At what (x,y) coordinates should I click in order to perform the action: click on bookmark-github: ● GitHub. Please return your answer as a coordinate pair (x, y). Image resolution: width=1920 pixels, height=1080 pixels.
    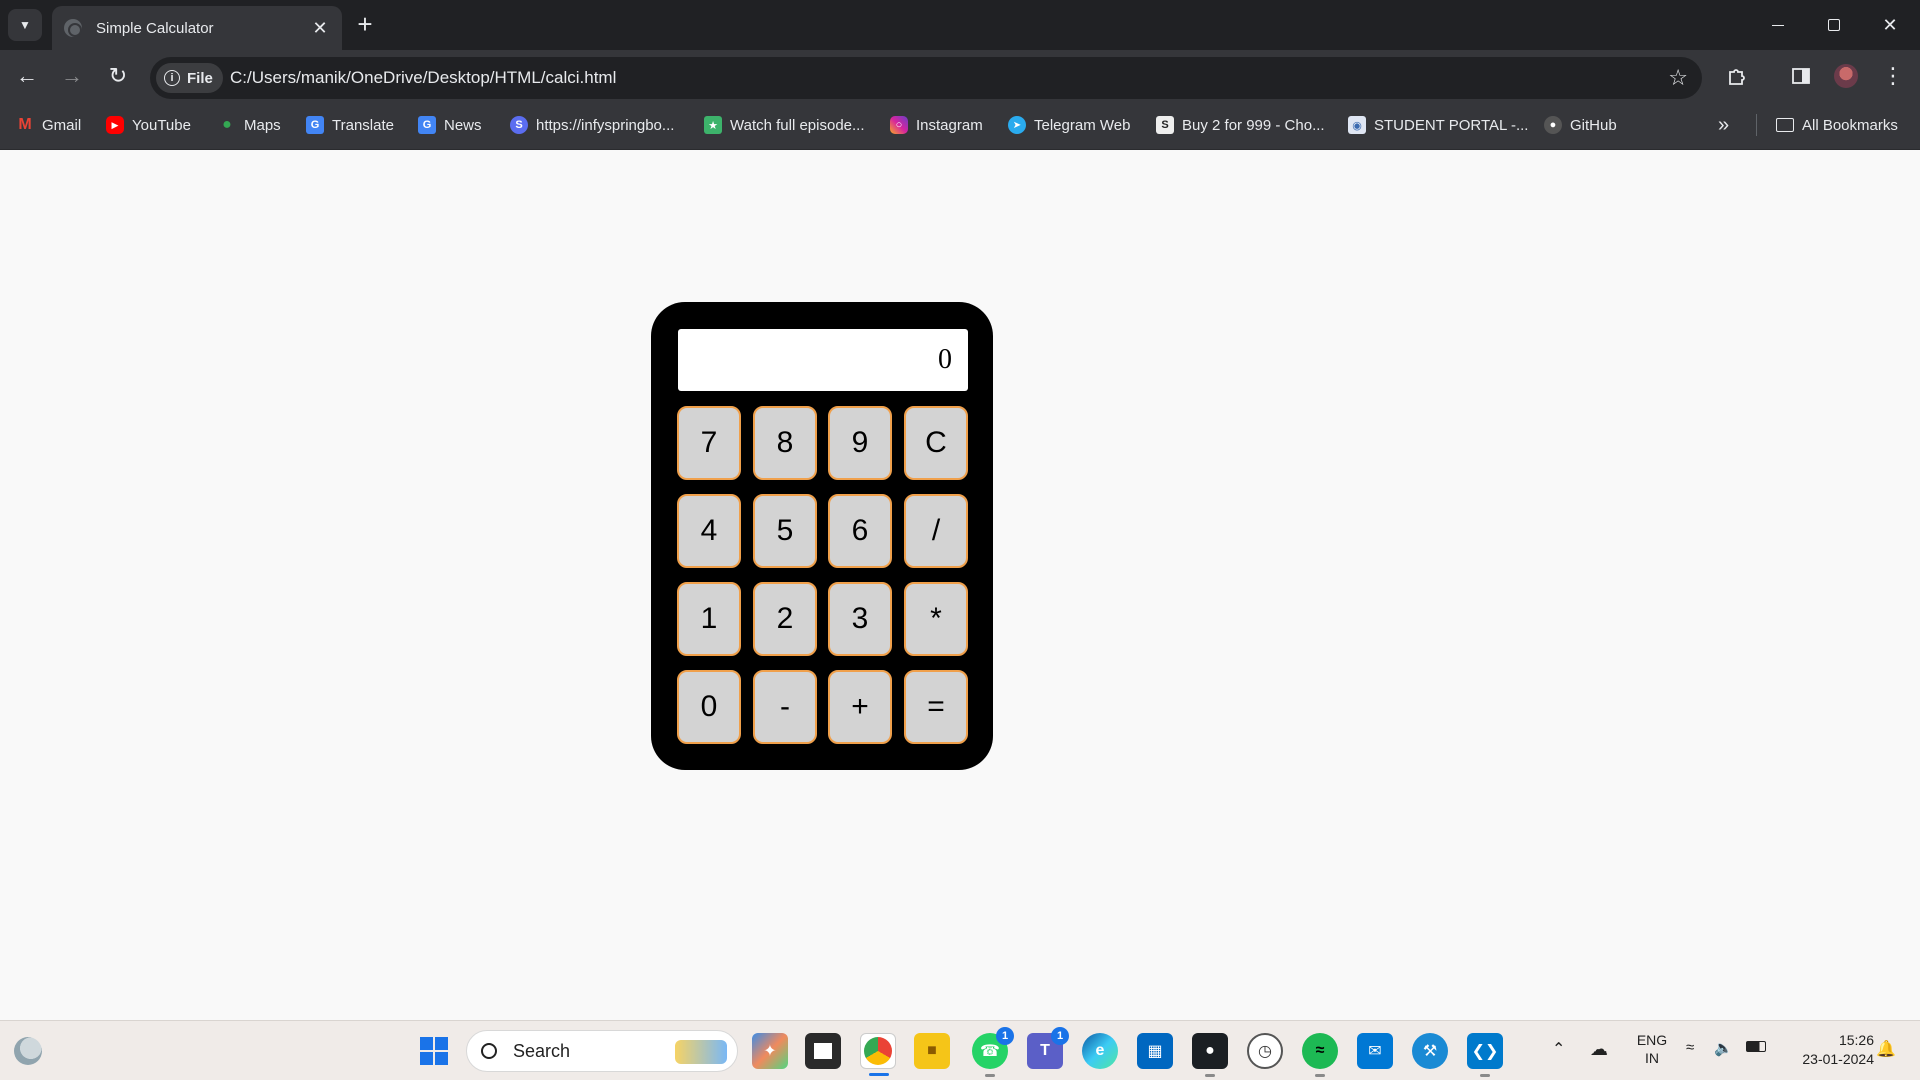
    Looking at the image, I should click on (1580, 125).